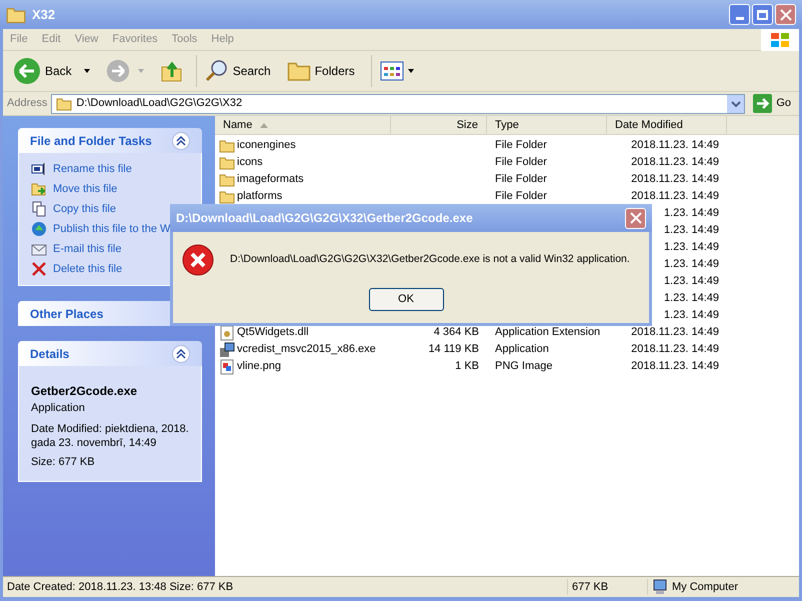 This screenshot has height=601, width=802. I want to click on type-cell: Application, so click(522, 349).